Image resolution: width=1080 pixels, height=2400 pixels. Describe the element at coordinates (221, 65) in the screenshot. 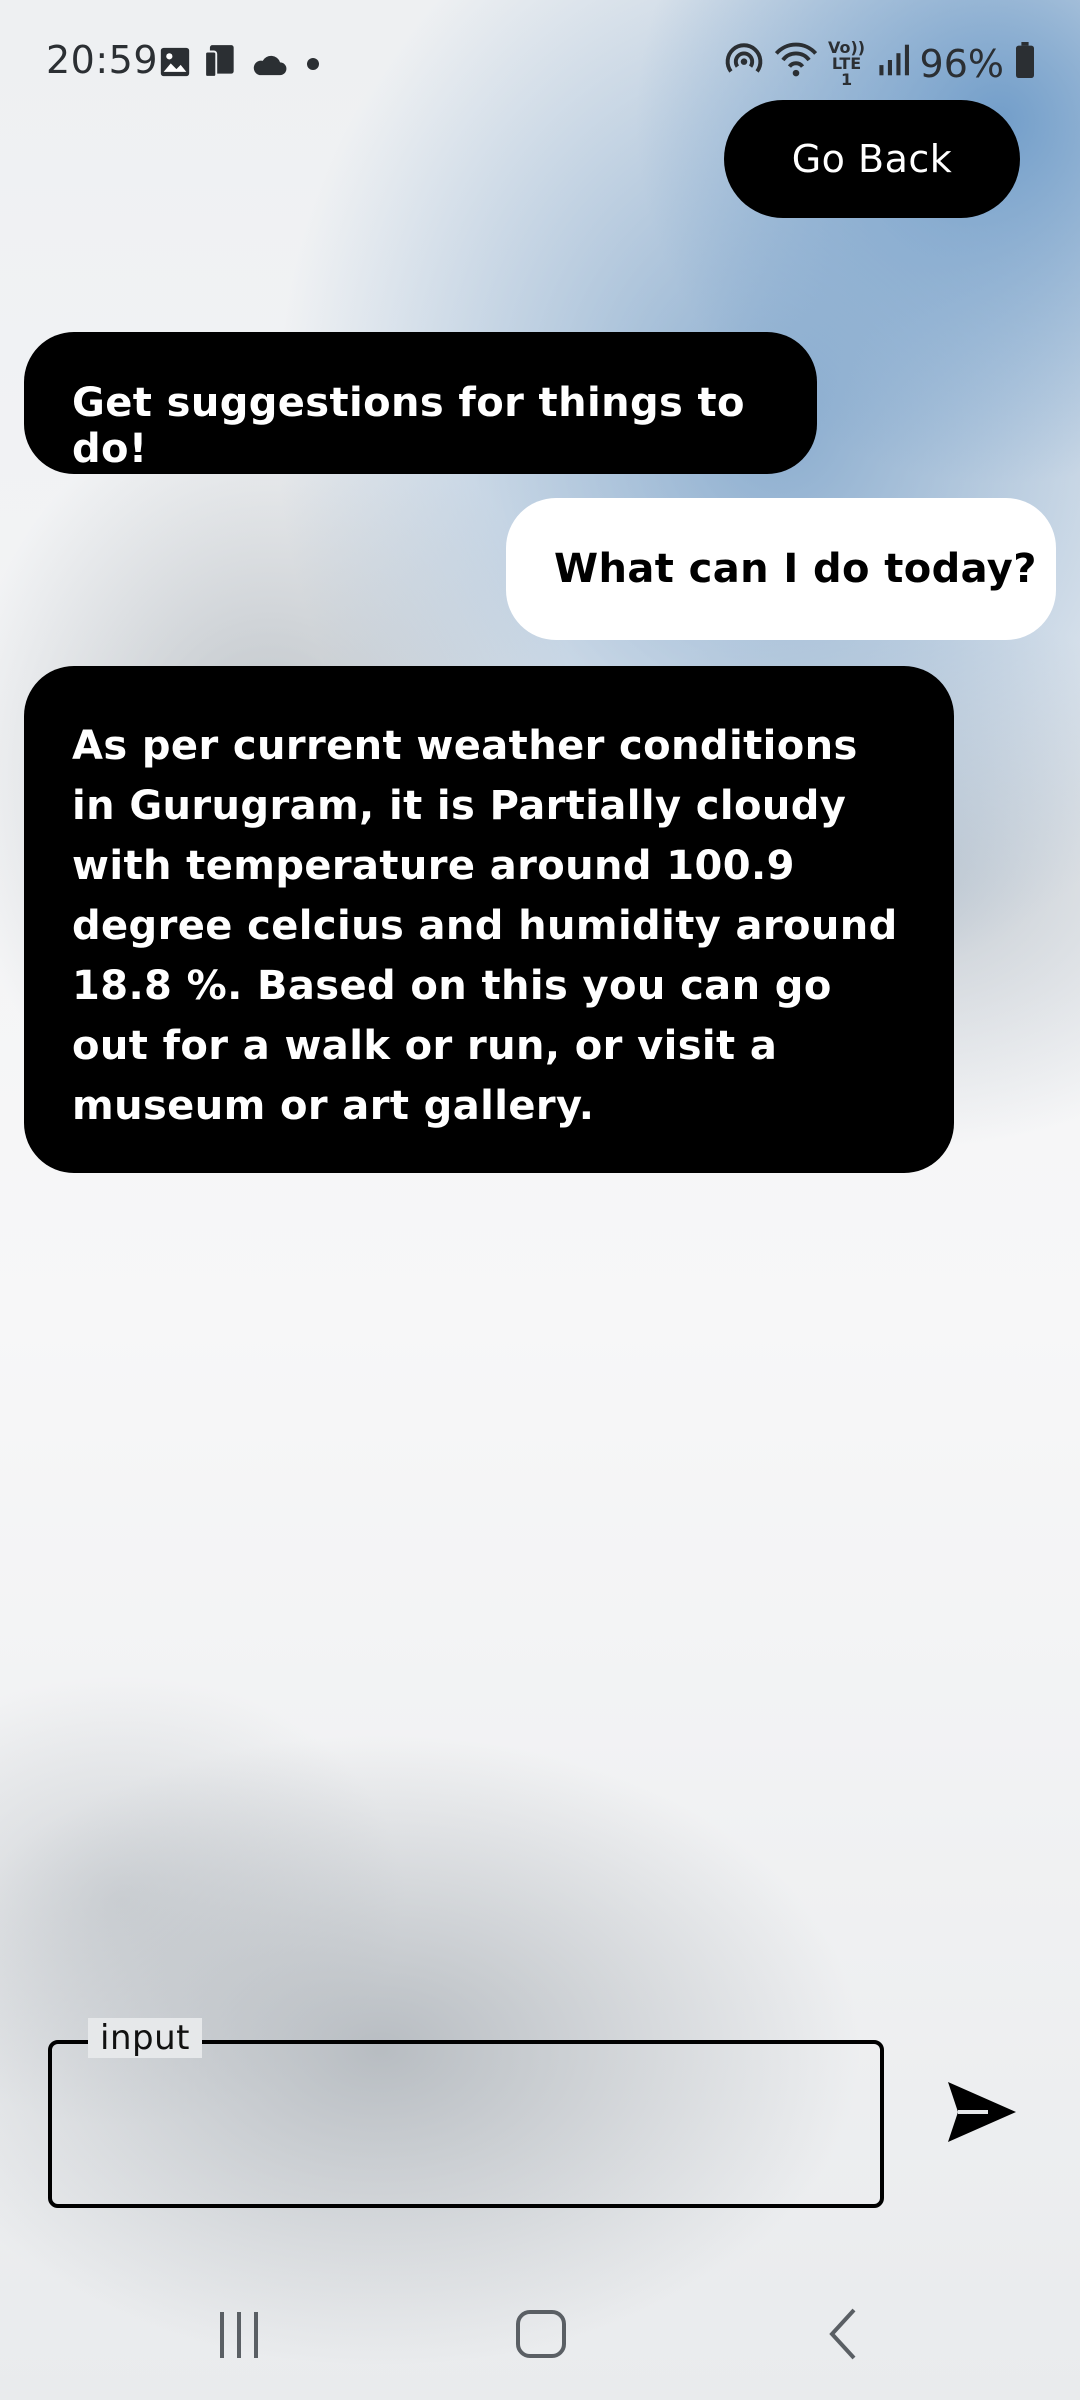

I see `device-icon` at that location.